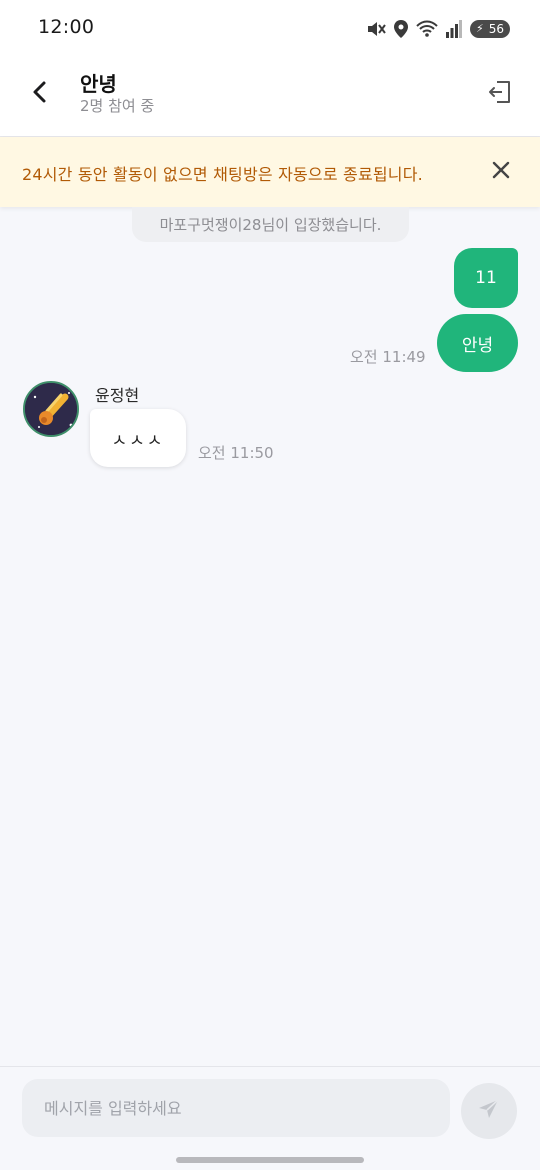  Describe the element at coordinates (454, 29) in the screenshot. I see `signal-icon` at that location.